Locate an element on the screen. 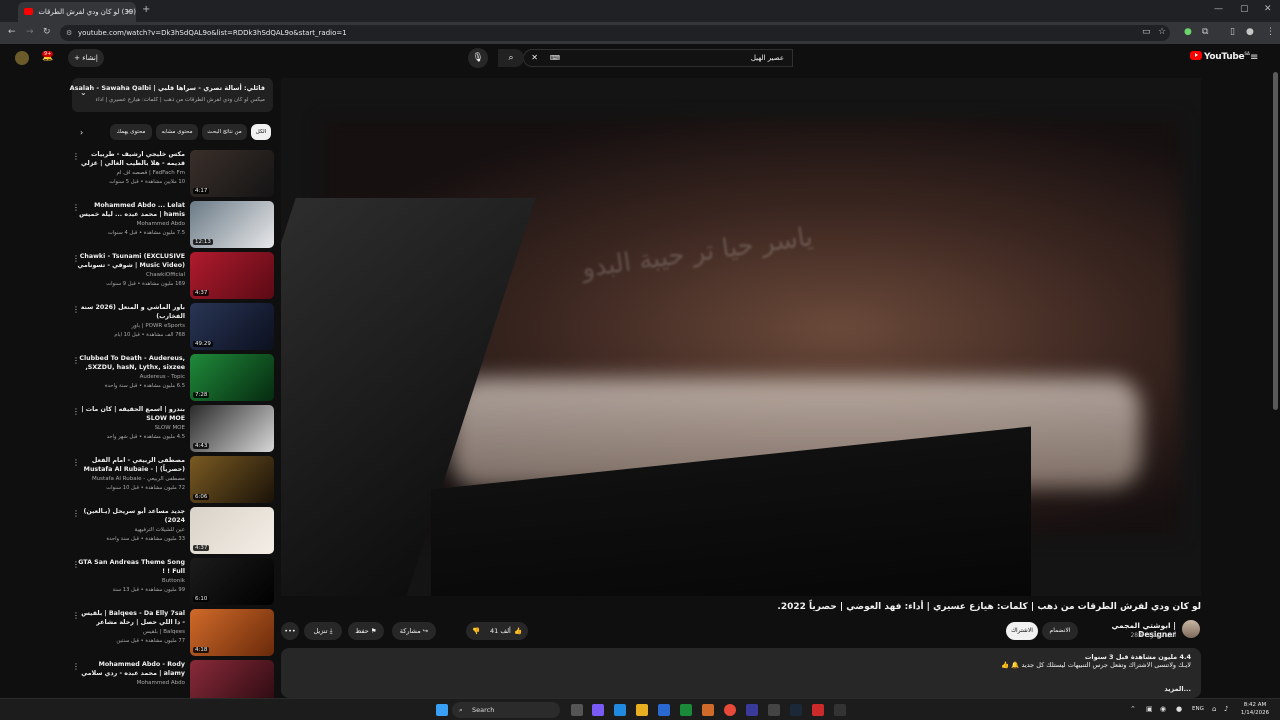 The height and width of the screenshot is (720, 1280). keyboard-icon: ⌨ is located at coordinates (555, 58).